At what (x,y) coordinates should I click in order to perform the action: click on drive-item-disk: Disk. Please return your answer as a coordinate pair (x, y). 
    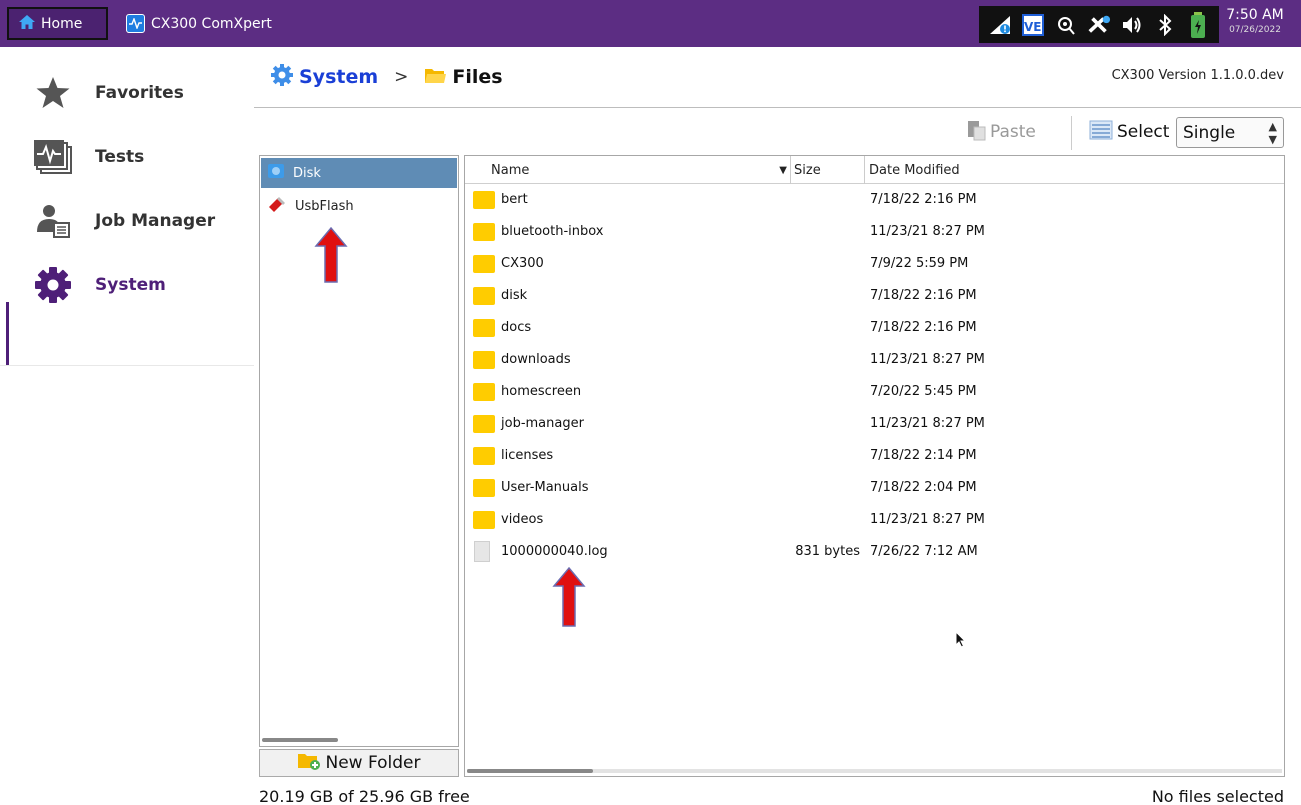
    Looking at the image, I should click on (359, 173).